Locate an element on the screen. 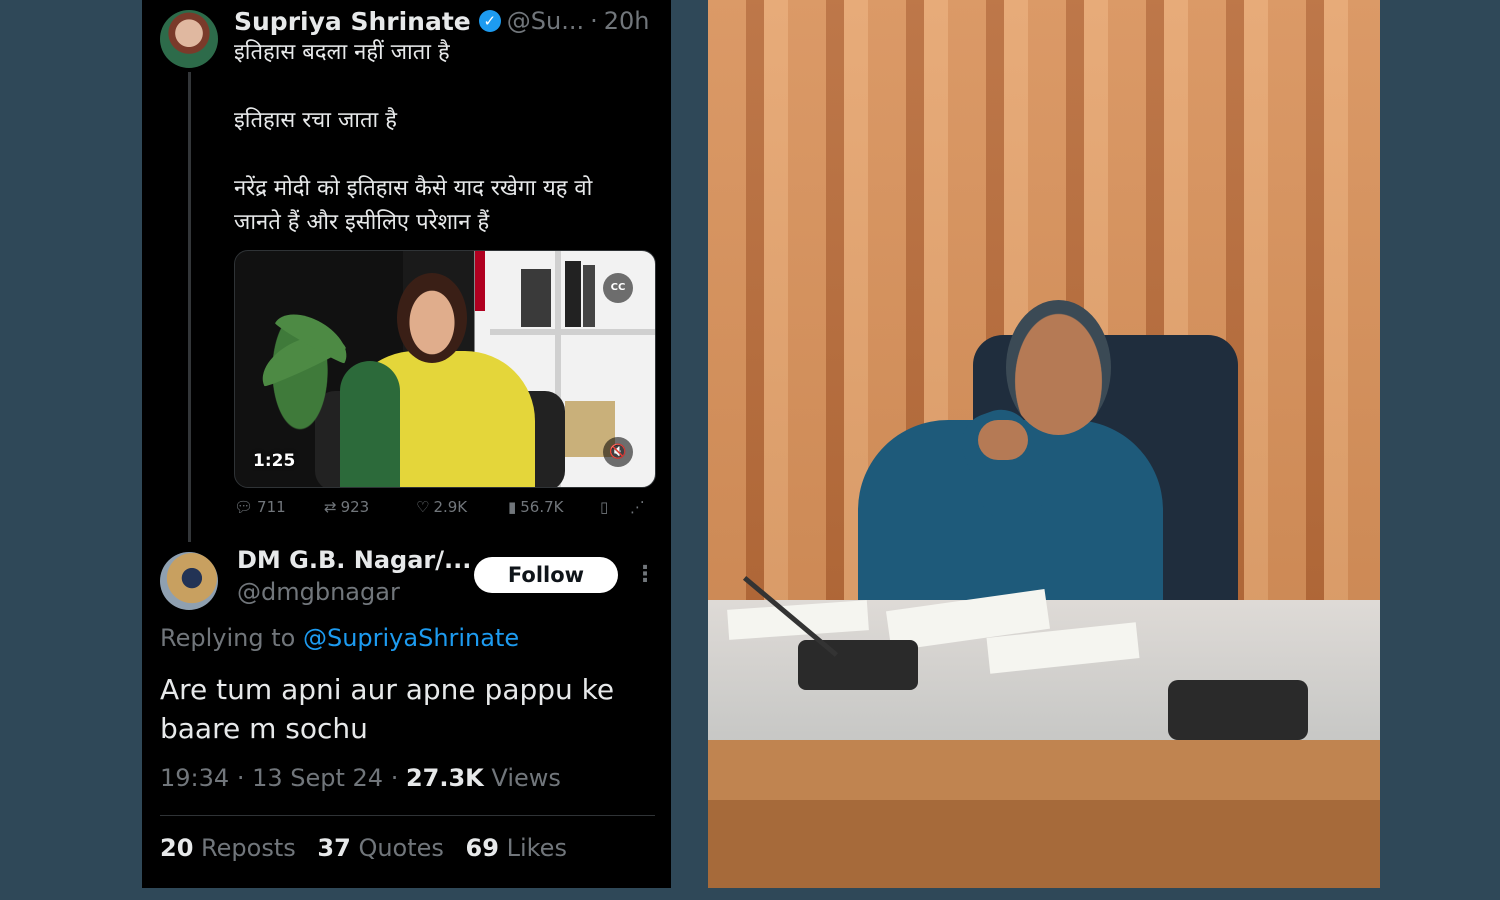 The image size is (1500, 900). reposts-count: 20 is located at coordinates (177, 848).